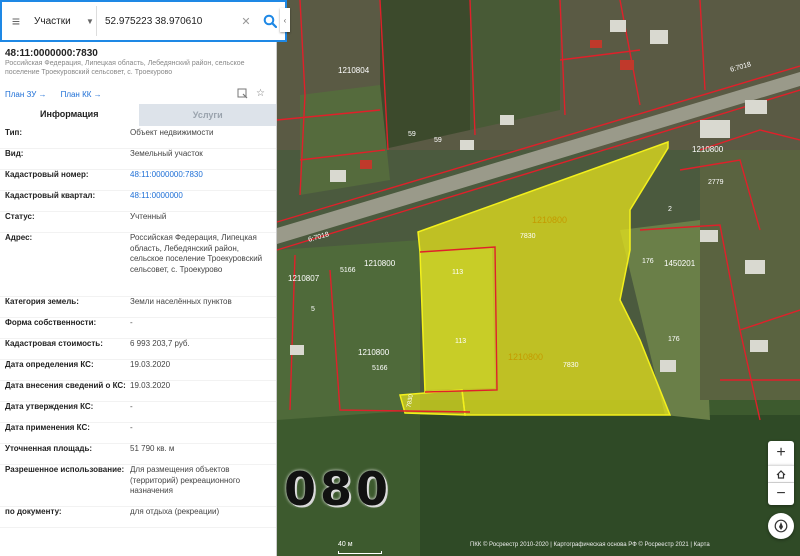 The image size is (800, 556). Describe the element at coordinates (138, 517) in the screenshot. I see `table-row: по документу: для отдыха (рекреации)` at that location.